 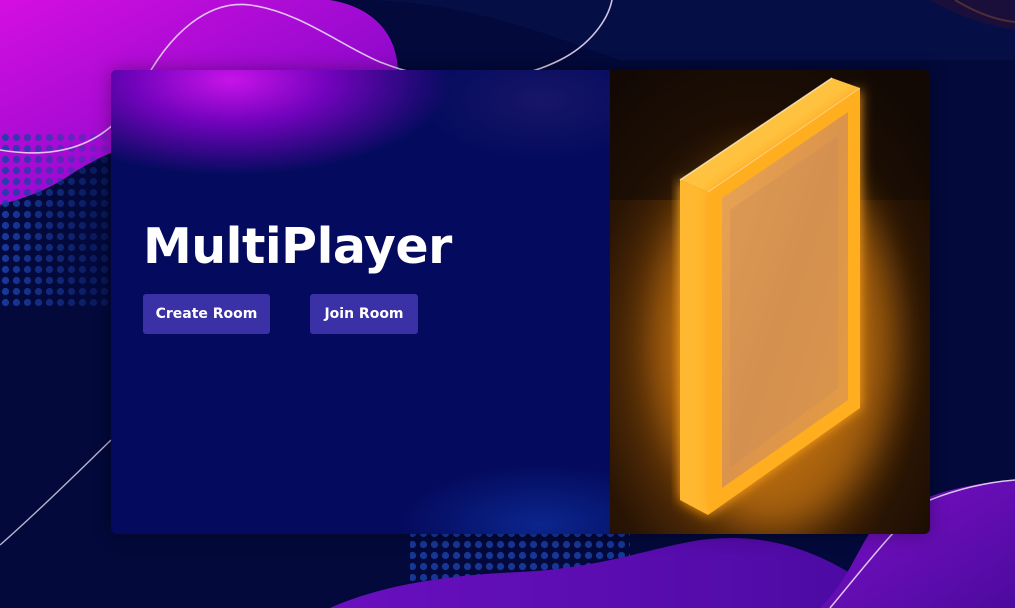 What do you see at coordinates (364, 314) in the screenshot?
I see `join-room-button: Join Room` at bounding box center [364, 314].